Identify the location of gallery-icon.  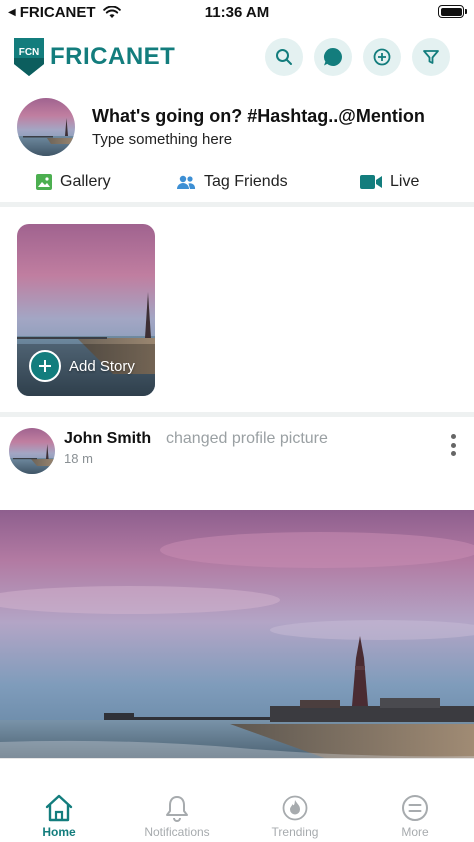
(44, 182).